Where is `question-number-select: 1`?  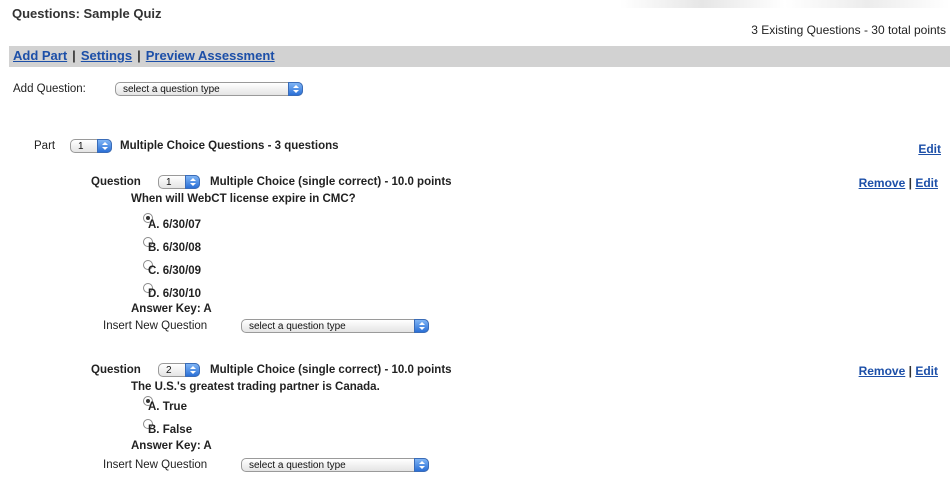 question-number-select: 1 is located at coordinates (179, 182).